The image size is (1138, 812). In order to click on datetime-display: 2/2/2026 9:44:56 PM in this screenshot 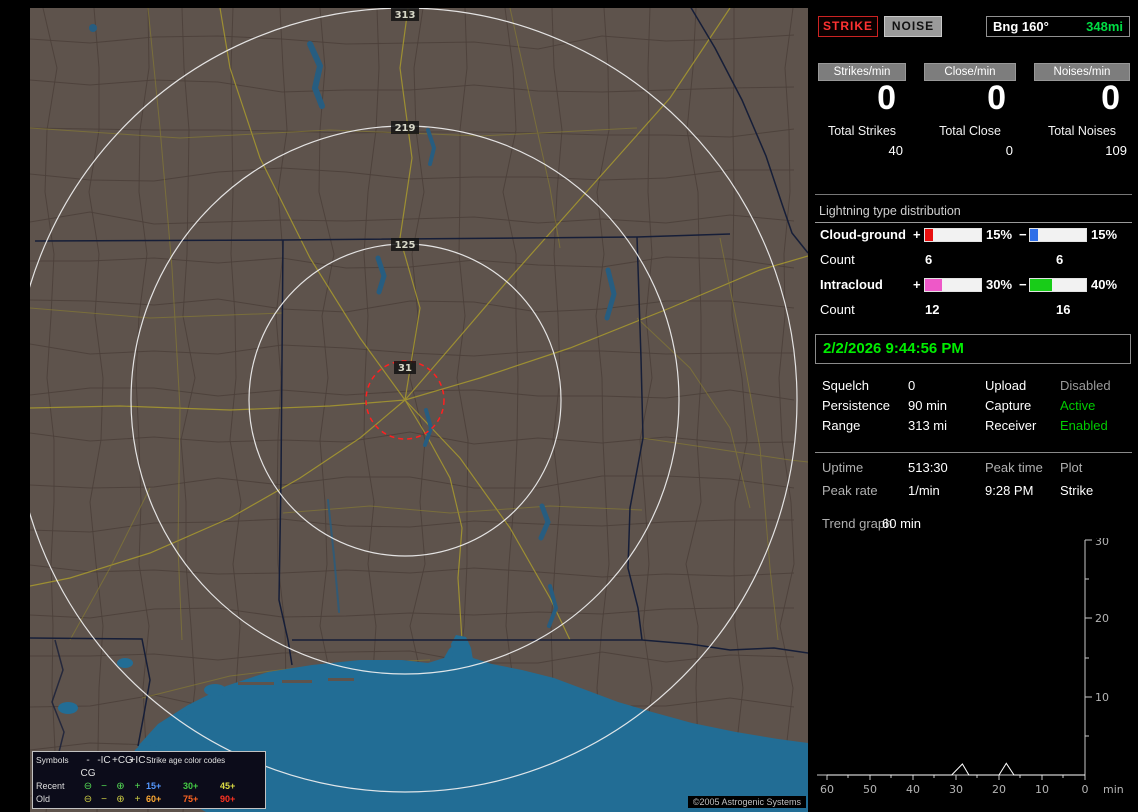, I will do `click(973, 349)`.